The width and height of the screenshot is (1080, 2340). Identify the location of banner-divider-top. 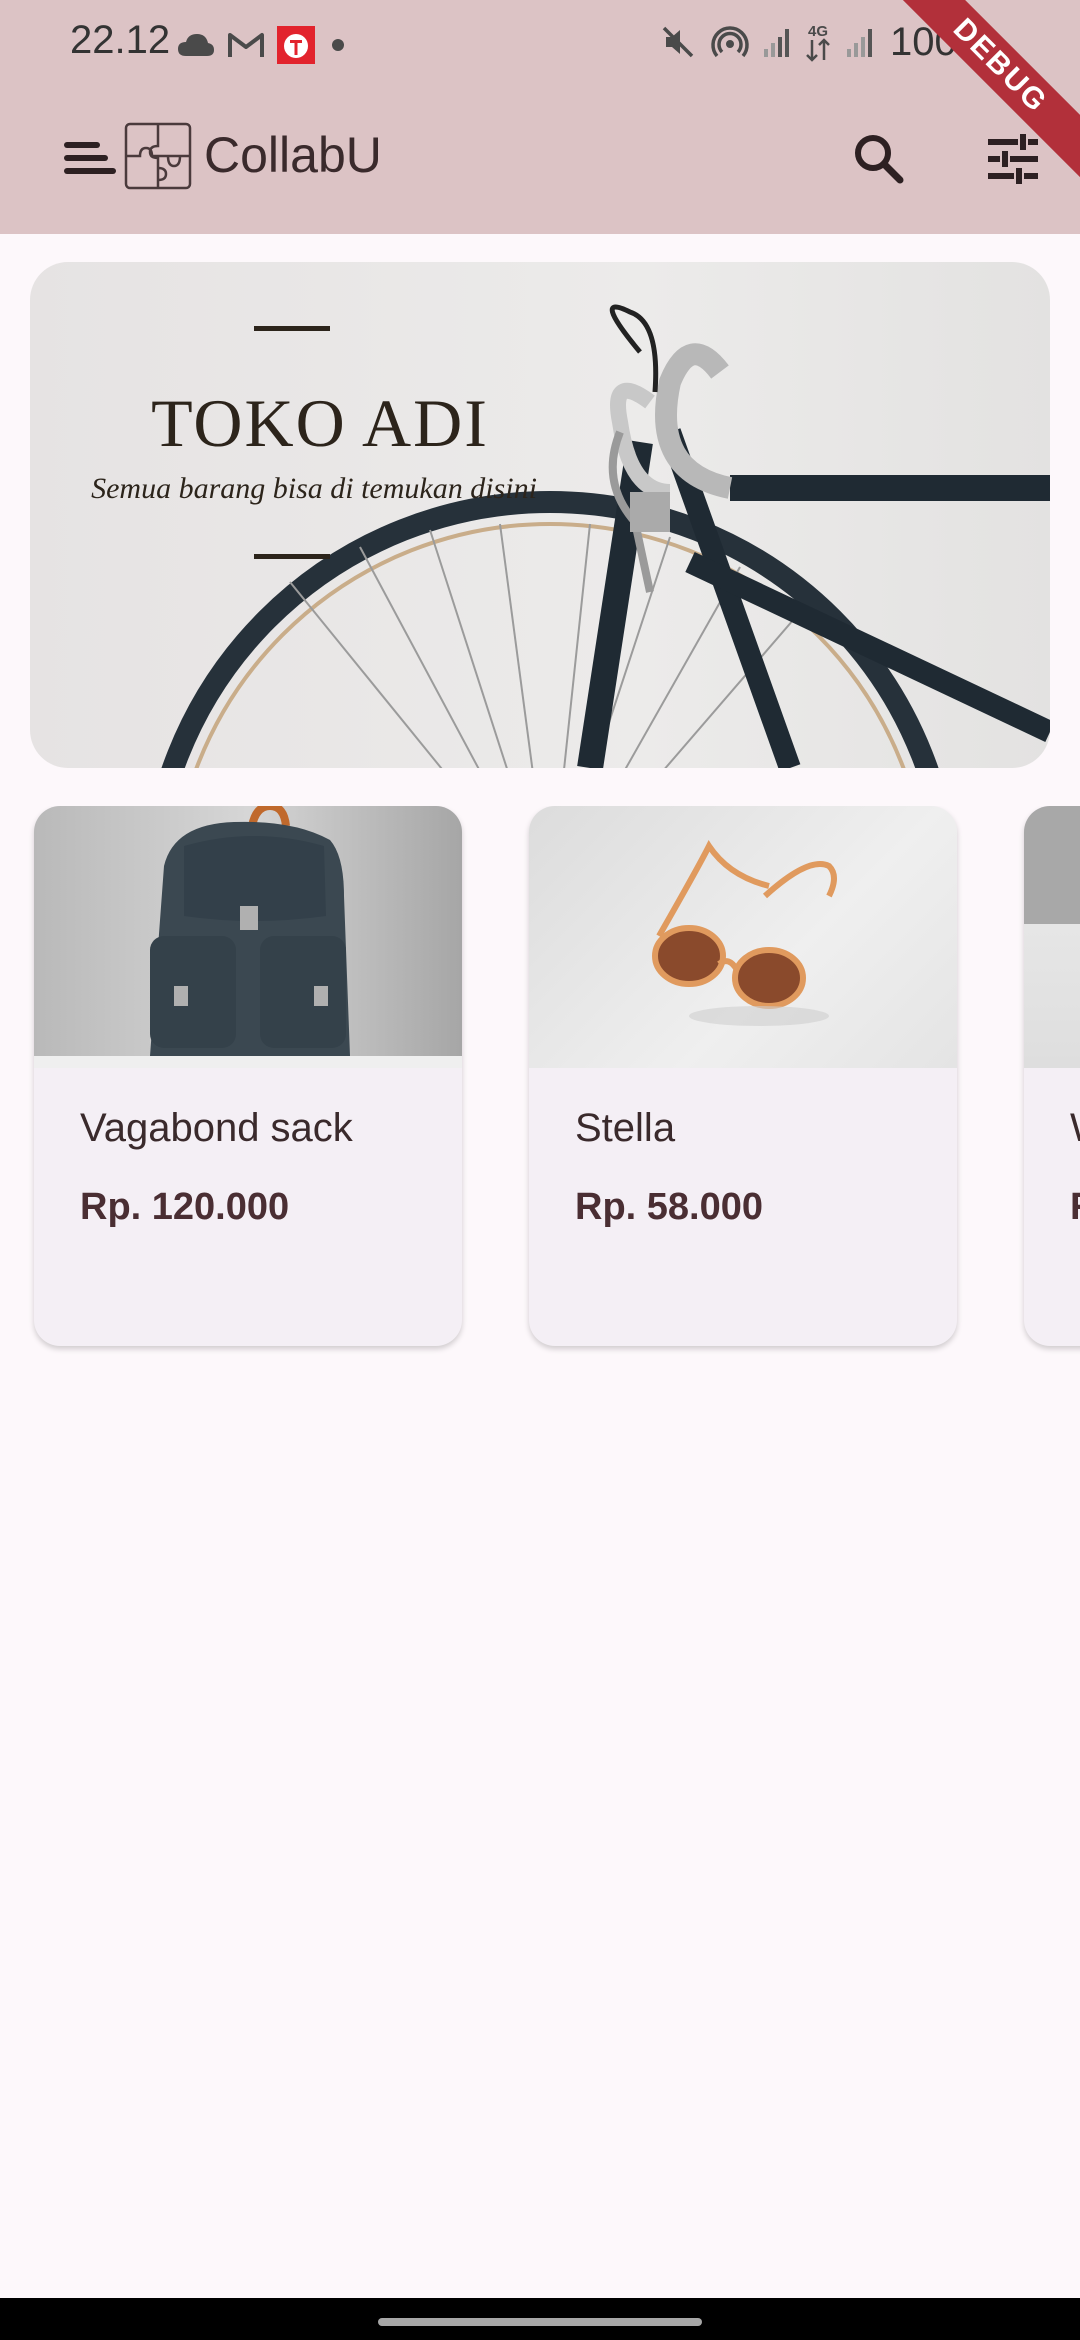
(292, 328).